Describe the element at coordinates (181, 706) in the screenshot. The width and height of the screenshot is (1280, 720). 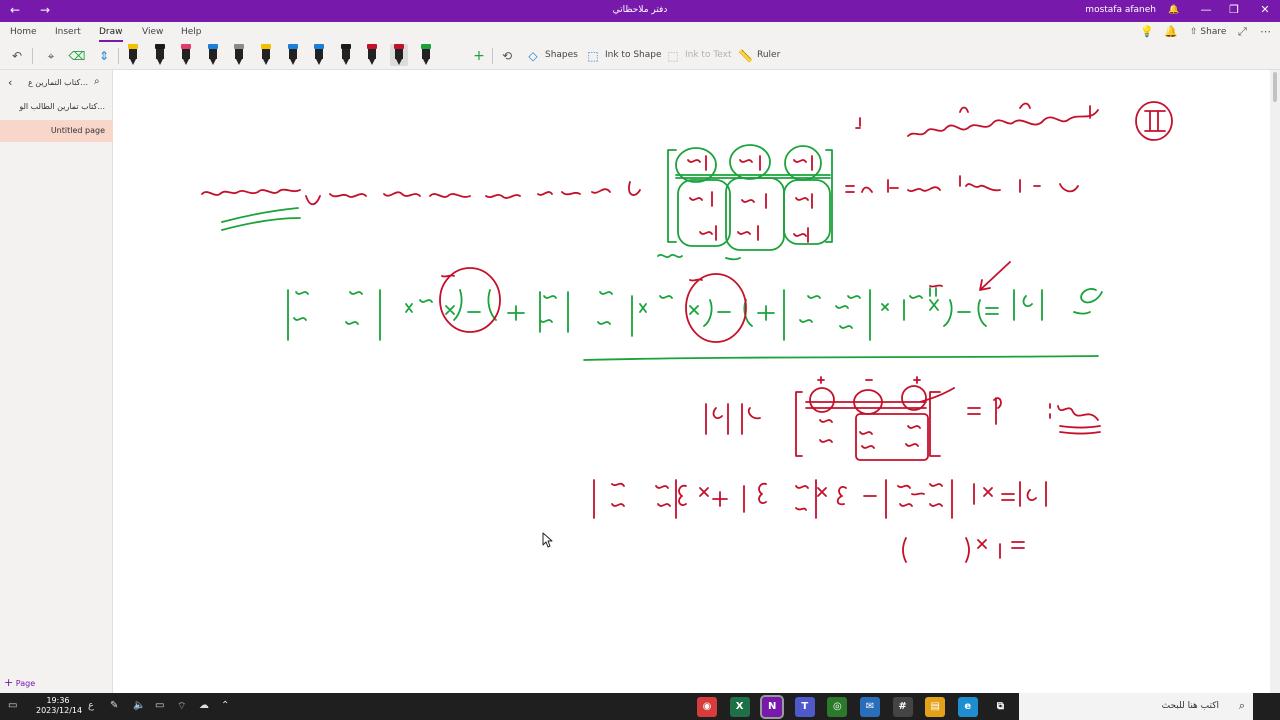
I see `wifi-icon: ⌔` at that location.